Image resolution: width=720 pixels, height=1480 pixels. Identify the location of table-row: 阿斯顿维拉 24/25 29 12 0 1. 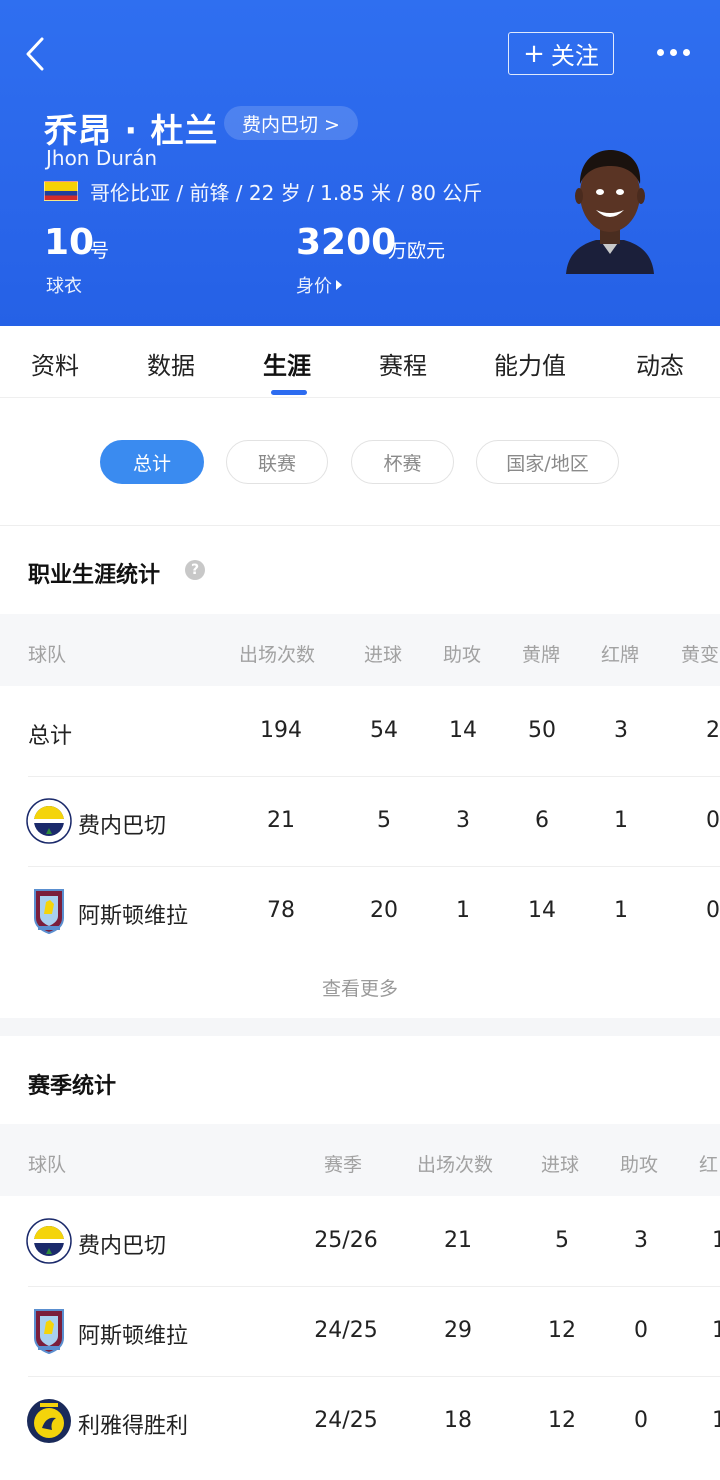
(360, 1331).